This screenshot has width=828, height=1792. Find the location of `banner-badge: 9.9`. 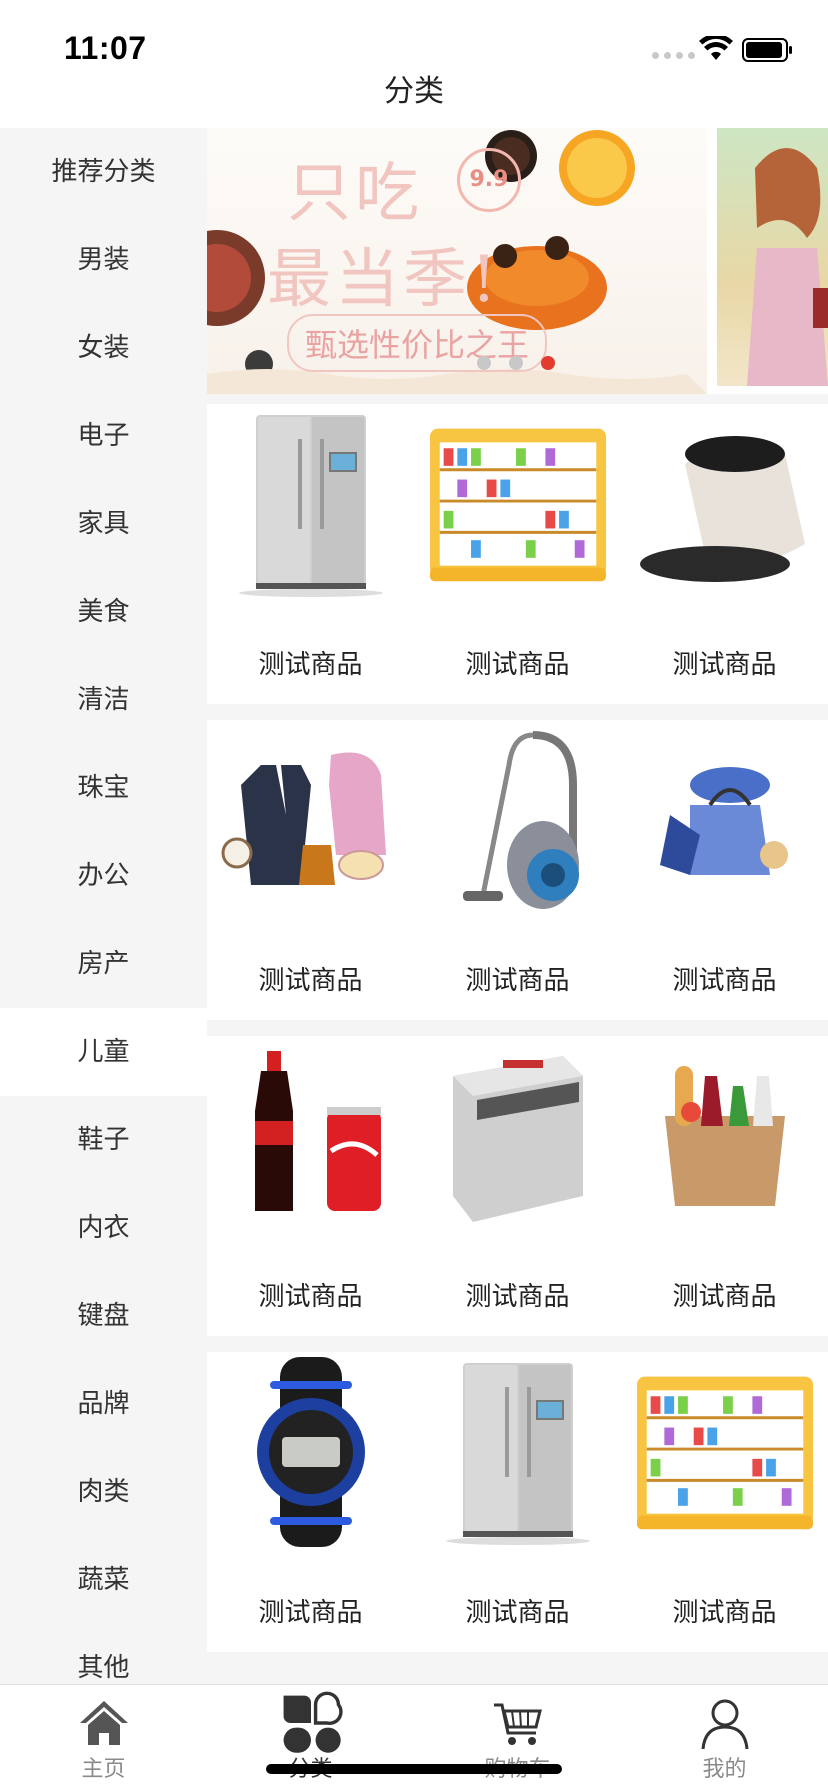

banner-badge: 9.9 is located at coordinates (489, 180).